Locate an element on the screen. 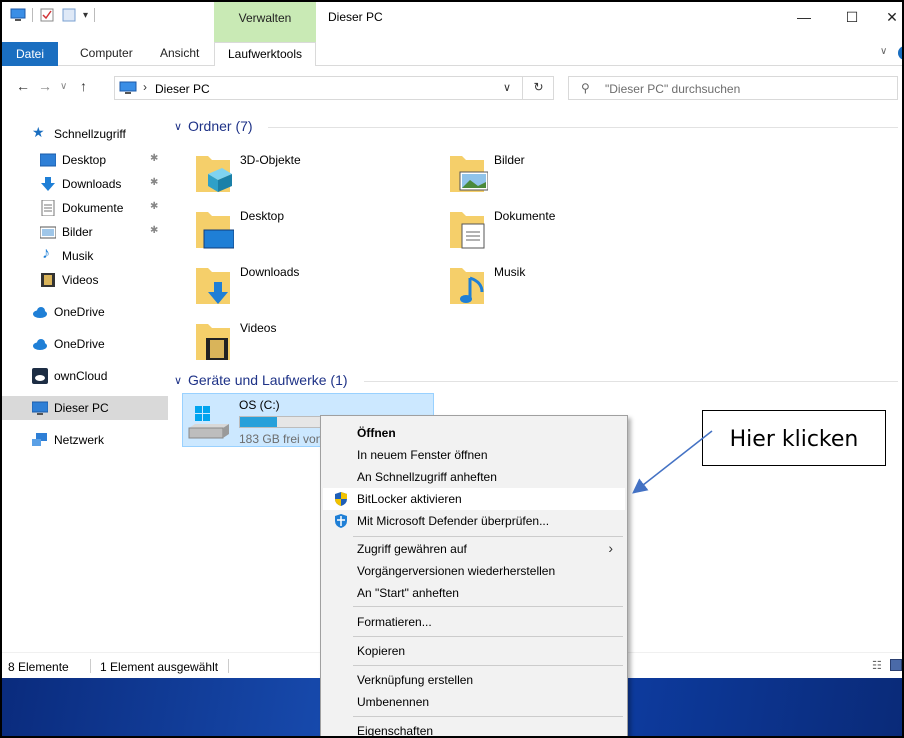  cloud-icon is located at coordinates (40, 344).